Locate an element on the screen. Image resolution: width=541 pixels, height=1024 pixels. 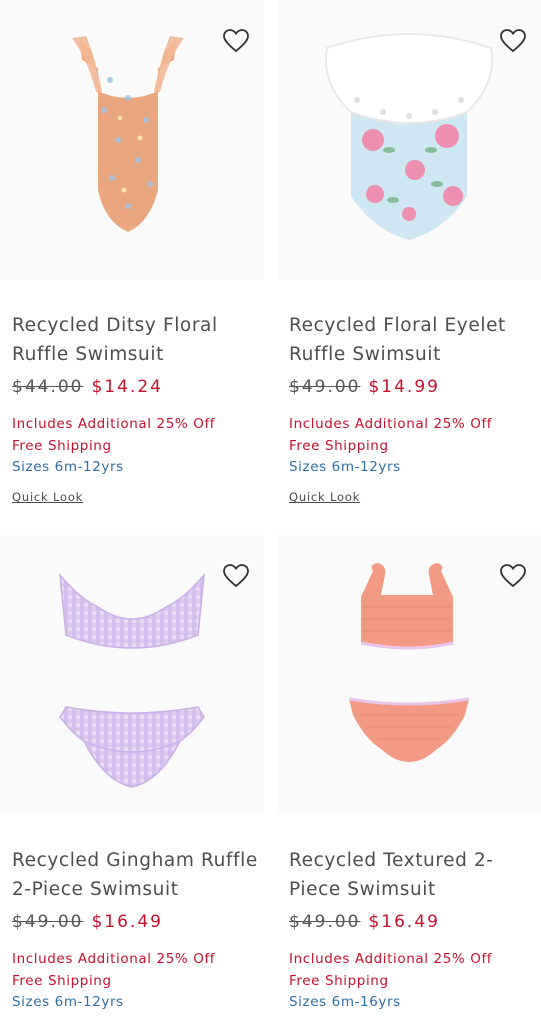
sale-price: $14.24 is located at coordinates (127, 387).